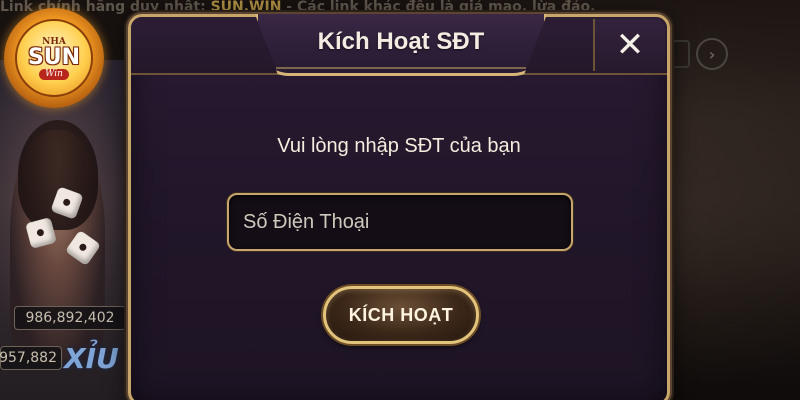 This screenshot has width=800, height=400. What do you see at coordinates (31, 358) in the screenshot?
I see `jackpot-amount-2: 957,882` at bounding box center [31, 358].